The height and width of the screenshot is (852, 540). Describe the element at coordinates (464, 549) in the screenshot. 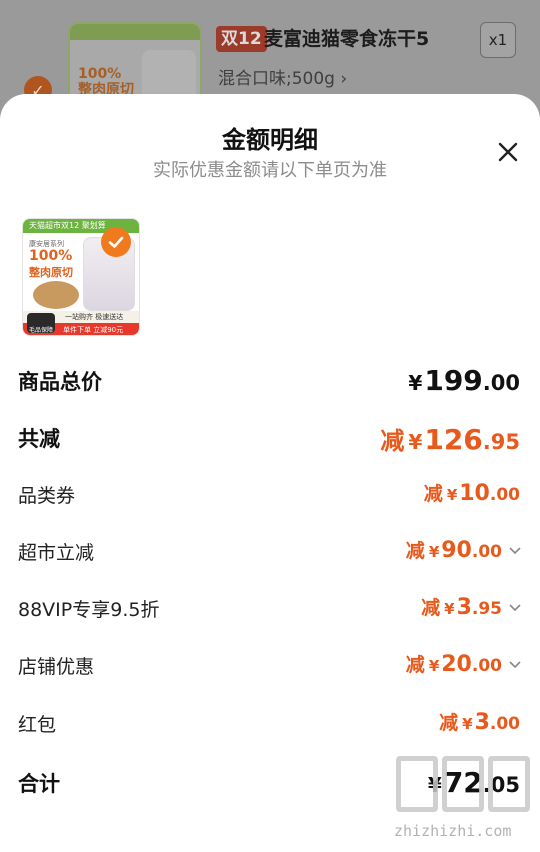

I see `row-value: 减 ¥90.00` at that location.